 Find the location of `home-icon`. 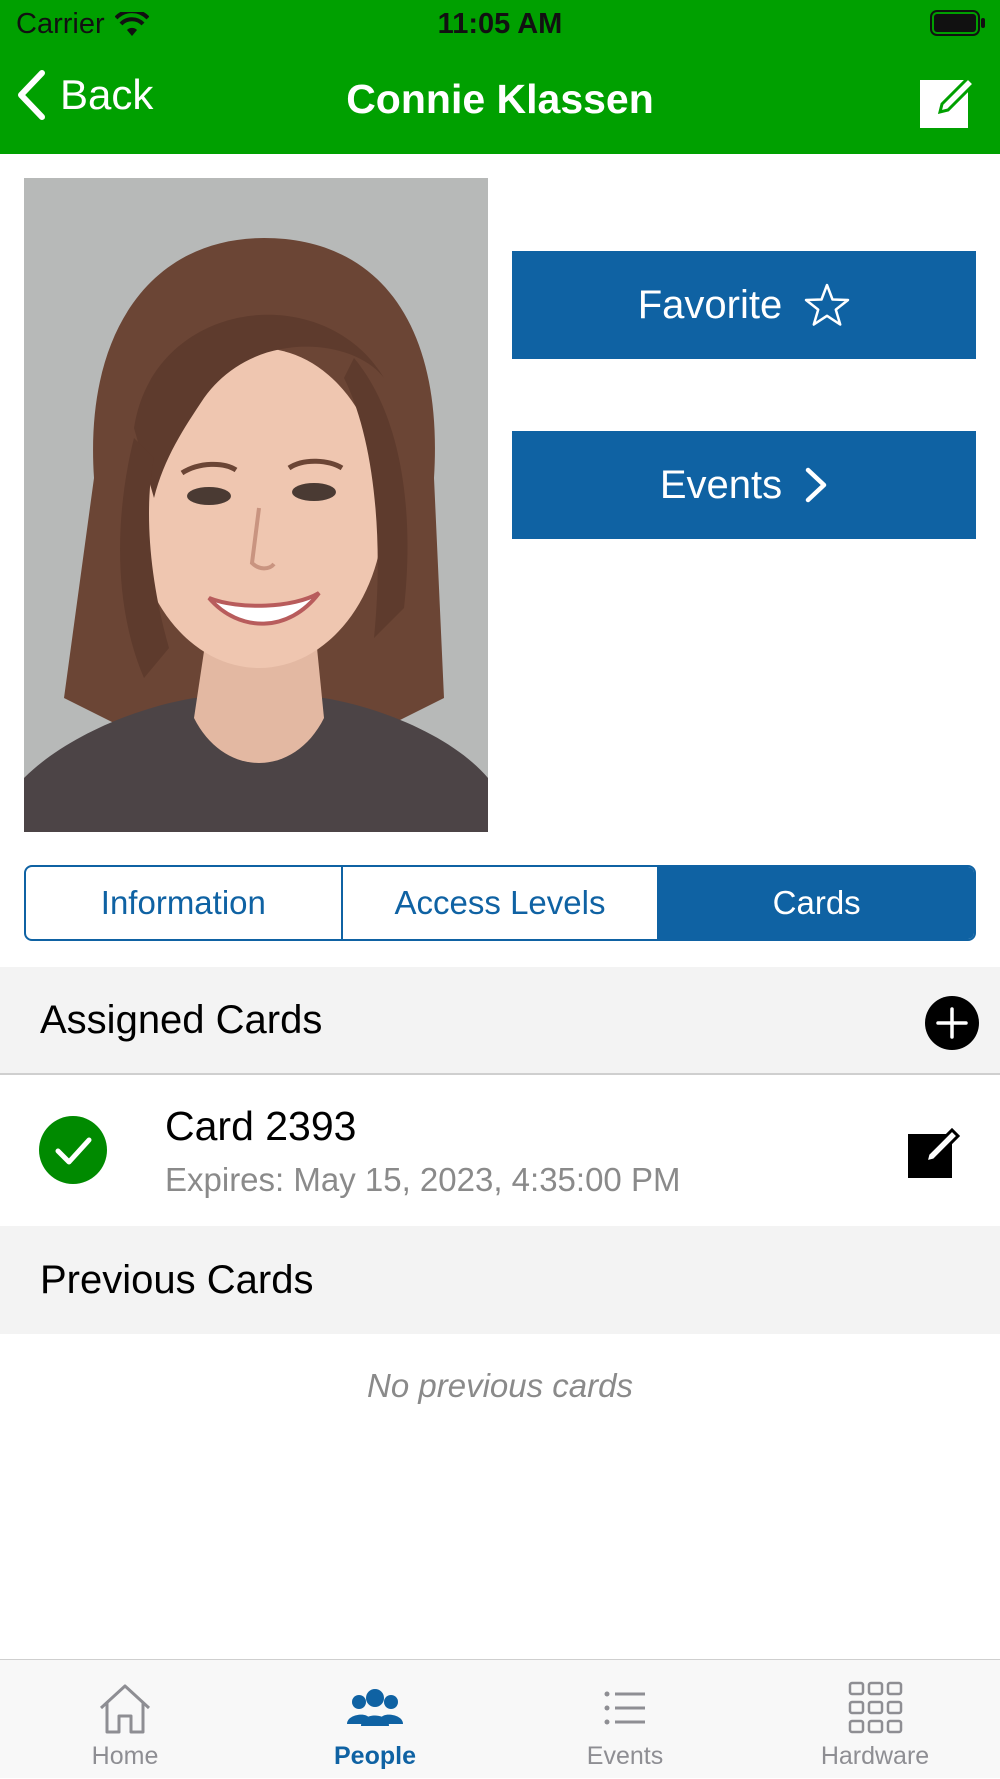

home-icon is located at coordinates (125, 1709).